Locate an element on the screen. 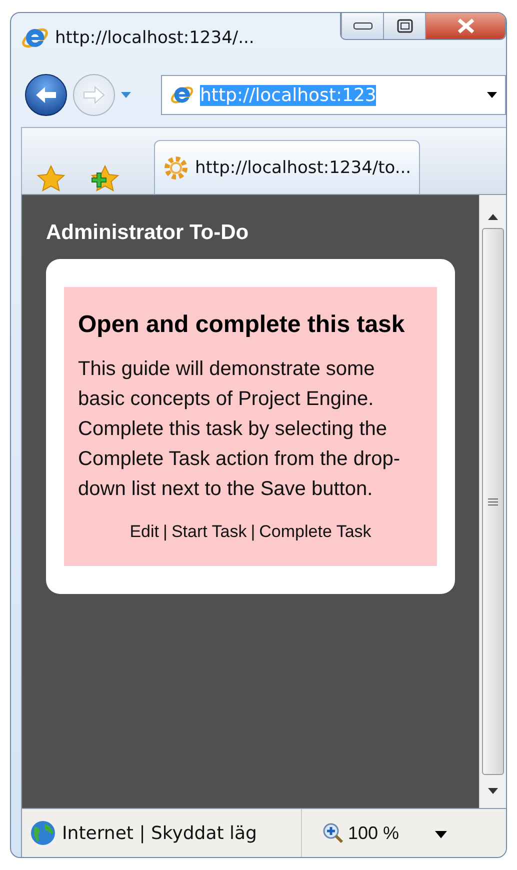 The width and height of the screenshot is (517, 870). scroll-thumb is located at coordinates (493, 501).